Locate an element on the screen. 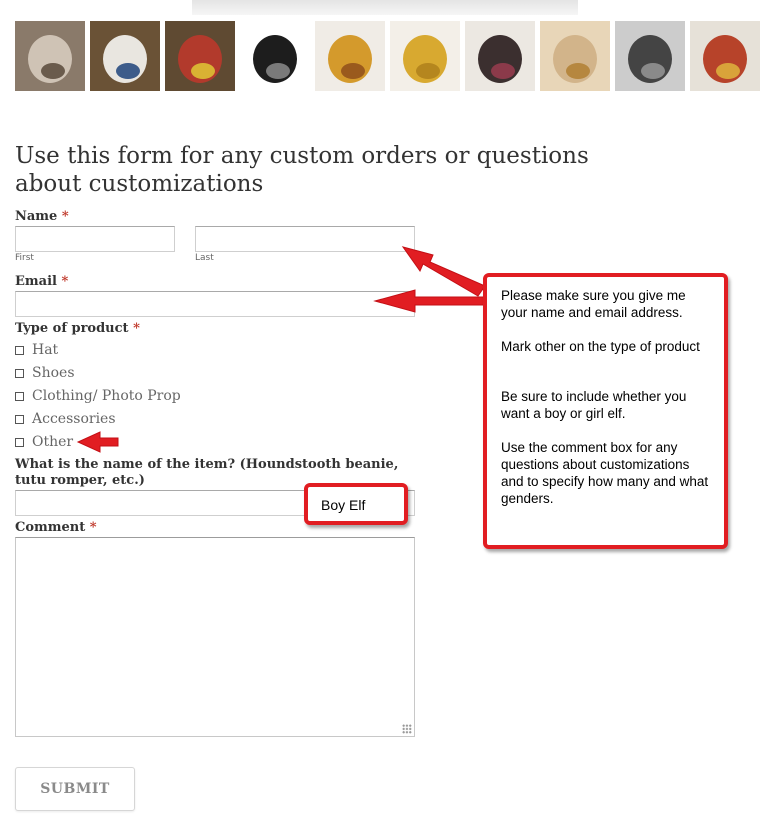 The image size is (773, 828). comment-label-text: Comment is located at coordinates (50, 527).